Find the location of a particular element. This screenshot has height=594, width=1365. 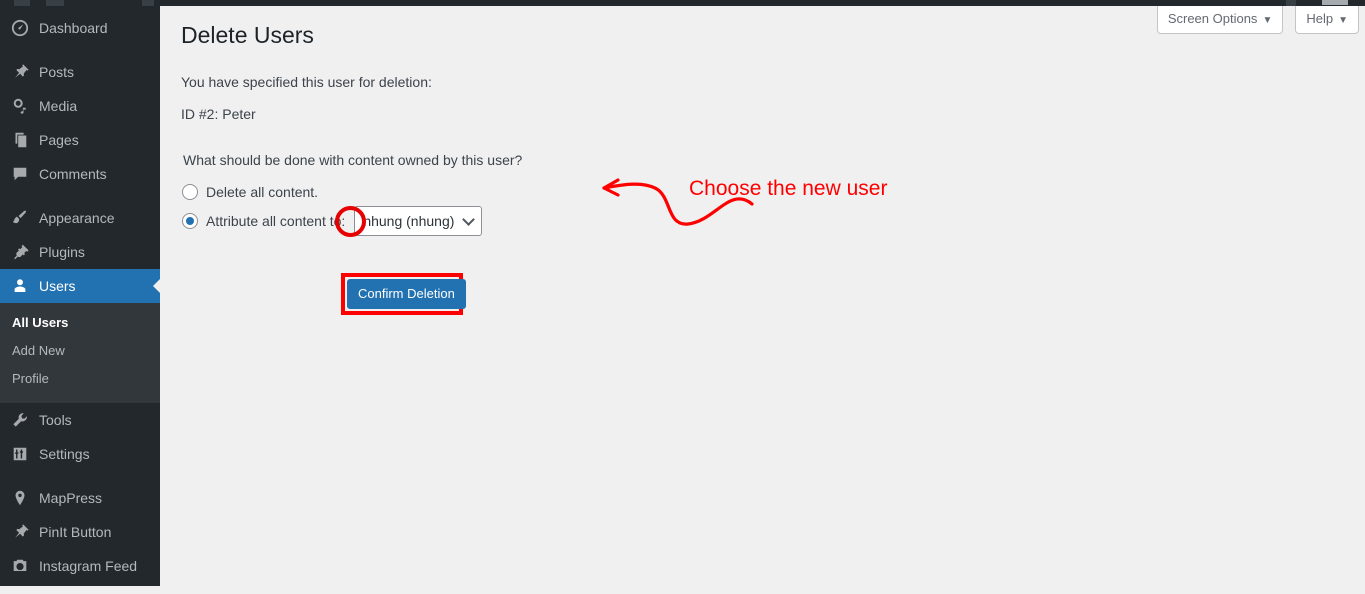

radio-delete-all-content is located at coordinates (190, 192).